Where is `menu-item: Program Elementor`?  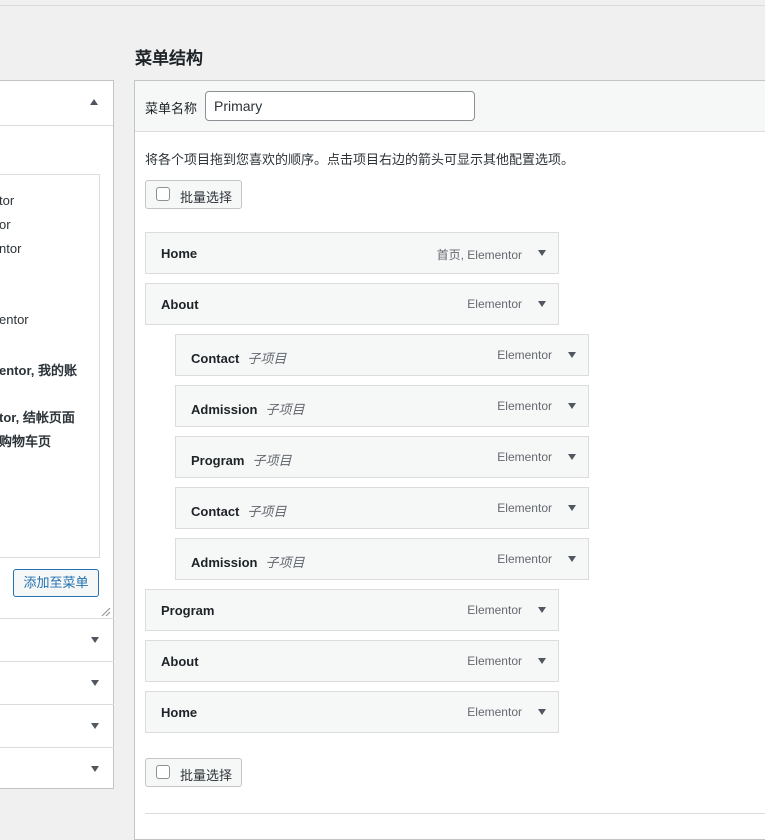 menu-item: Program Elementor is located at coordinates (352, 610).